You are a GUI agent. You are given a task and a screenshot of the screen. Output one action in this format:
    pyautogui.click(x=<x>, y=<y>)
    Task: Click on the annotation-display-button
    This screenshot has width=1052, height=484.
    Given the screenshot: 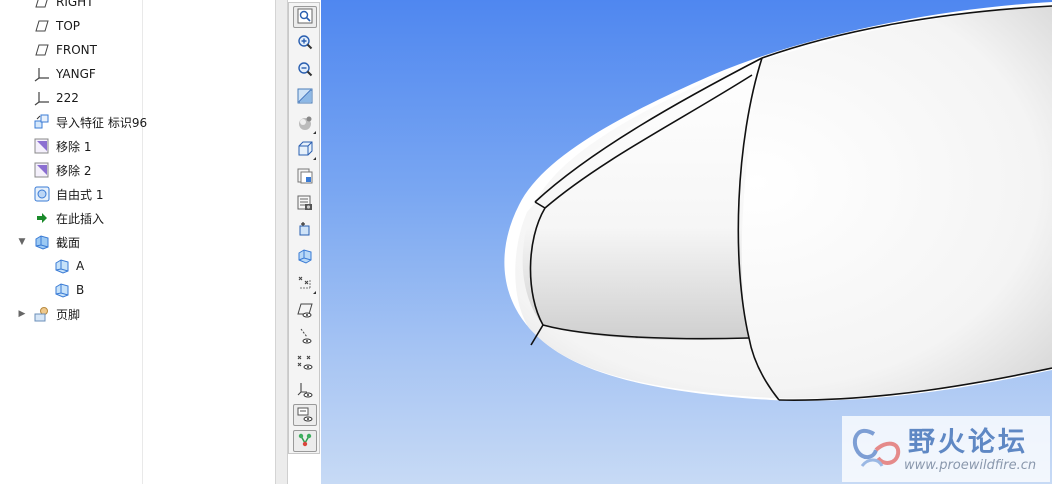 What is the action you would take?
    pyautogui.click(x=305, y=284)
    